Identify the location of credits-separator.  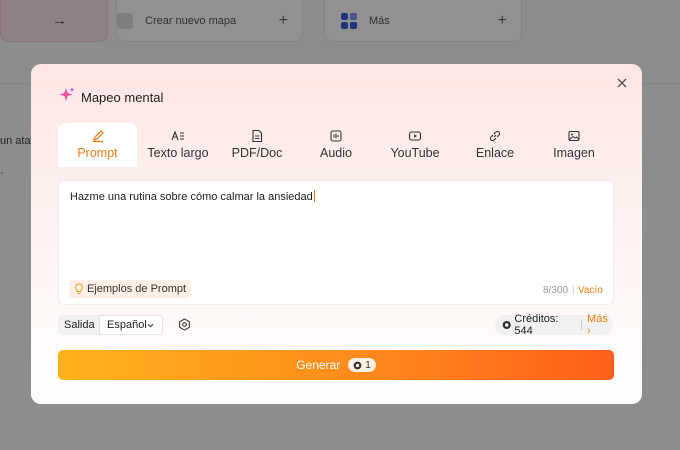
(582, 325).